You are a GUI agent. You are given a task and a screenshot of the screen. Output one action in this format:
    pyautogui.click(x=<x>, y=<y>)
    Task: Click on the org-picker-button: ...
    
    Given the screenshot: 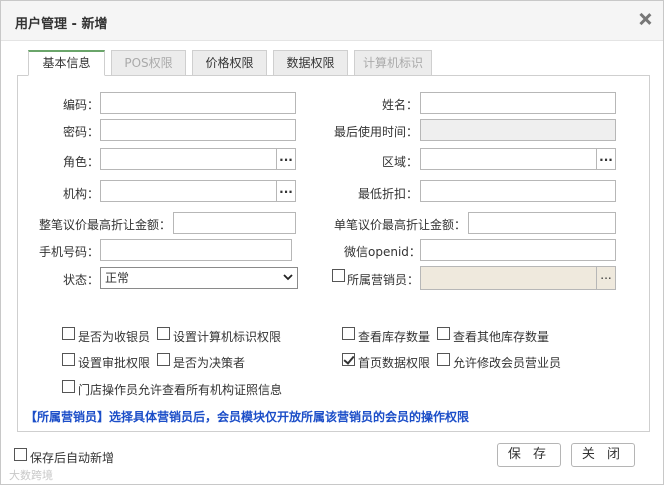 What is the action you would take?
    pyautogui.click(x=286, y=191)
    